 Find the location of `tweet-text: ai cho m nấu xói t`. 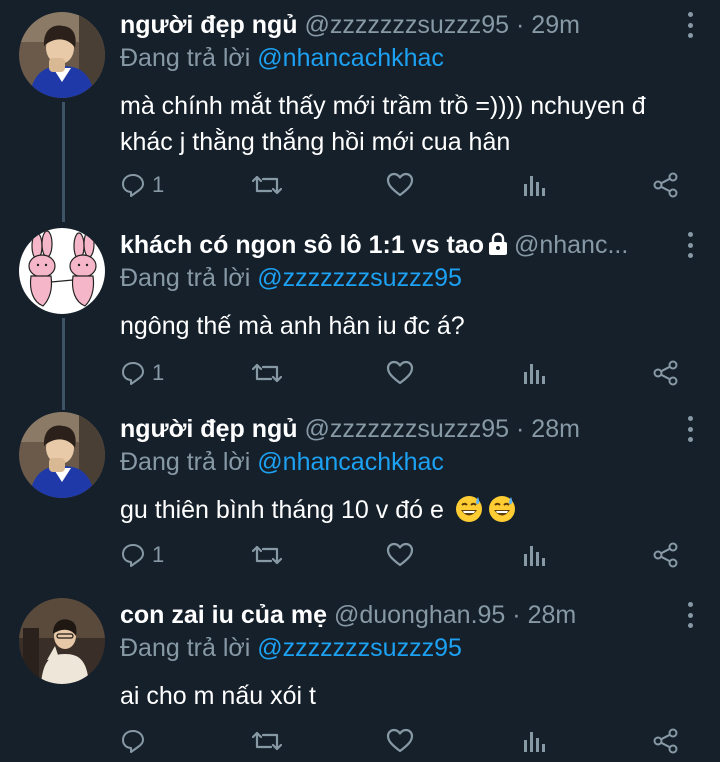

tweet-text: ai cho m nấu xói t is located at coordinates (415, 696).